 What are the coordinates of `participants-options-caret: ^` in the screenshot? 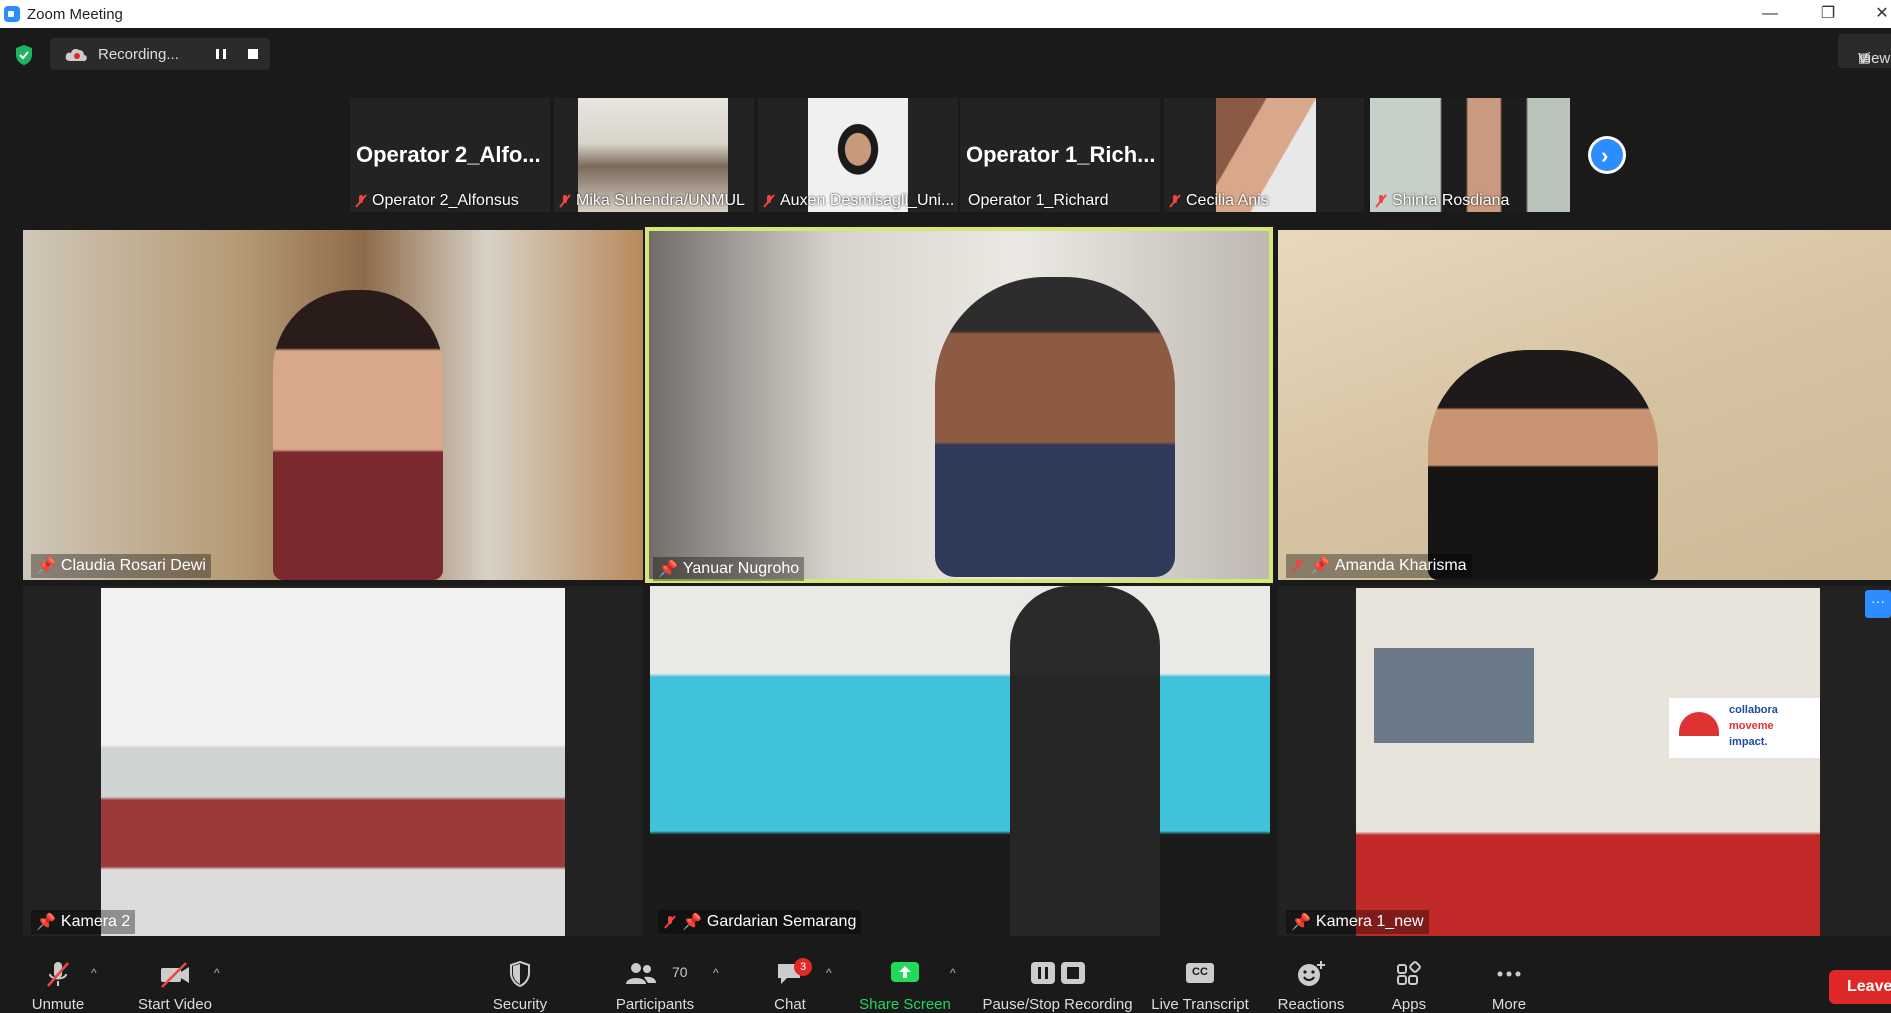 It's located at (716, 973).